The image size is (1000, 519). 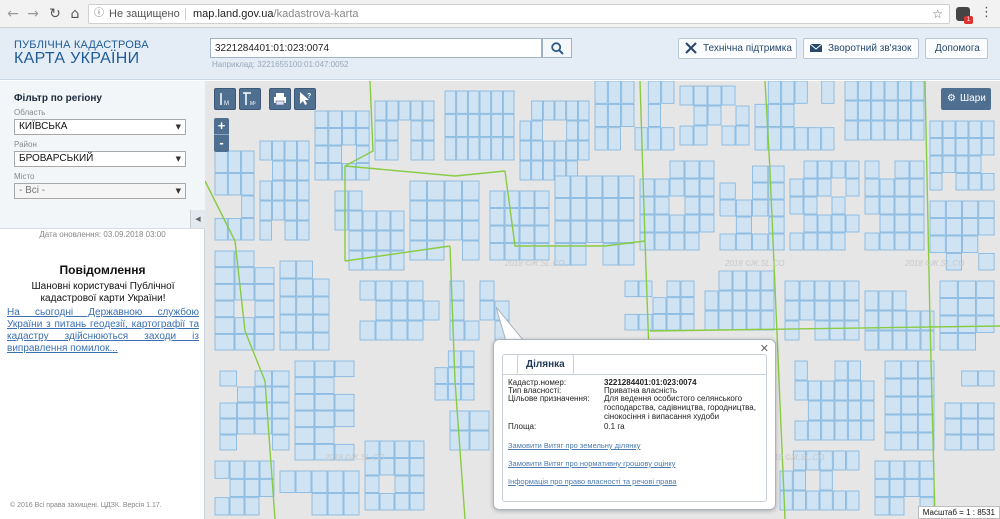 What do you see at coordinates (964, 15) in the screenshot?
I see `extension-icon: 1` at bounding box center [964, 15].